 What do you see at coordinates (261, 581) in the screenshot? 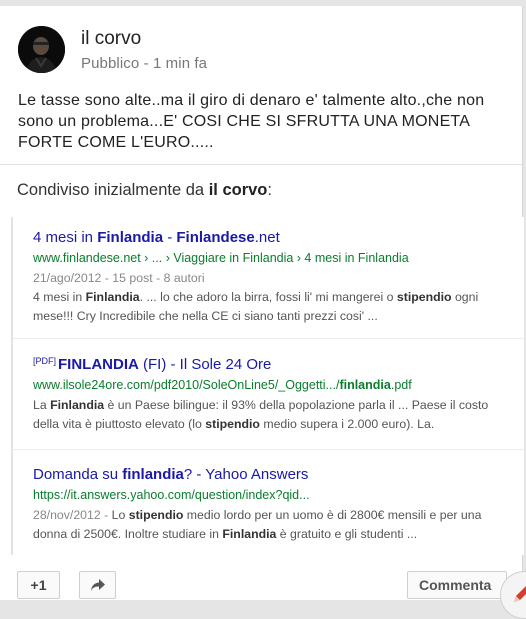
I see `action-bar: +1 Commenta` at bounding box center [261, 581].